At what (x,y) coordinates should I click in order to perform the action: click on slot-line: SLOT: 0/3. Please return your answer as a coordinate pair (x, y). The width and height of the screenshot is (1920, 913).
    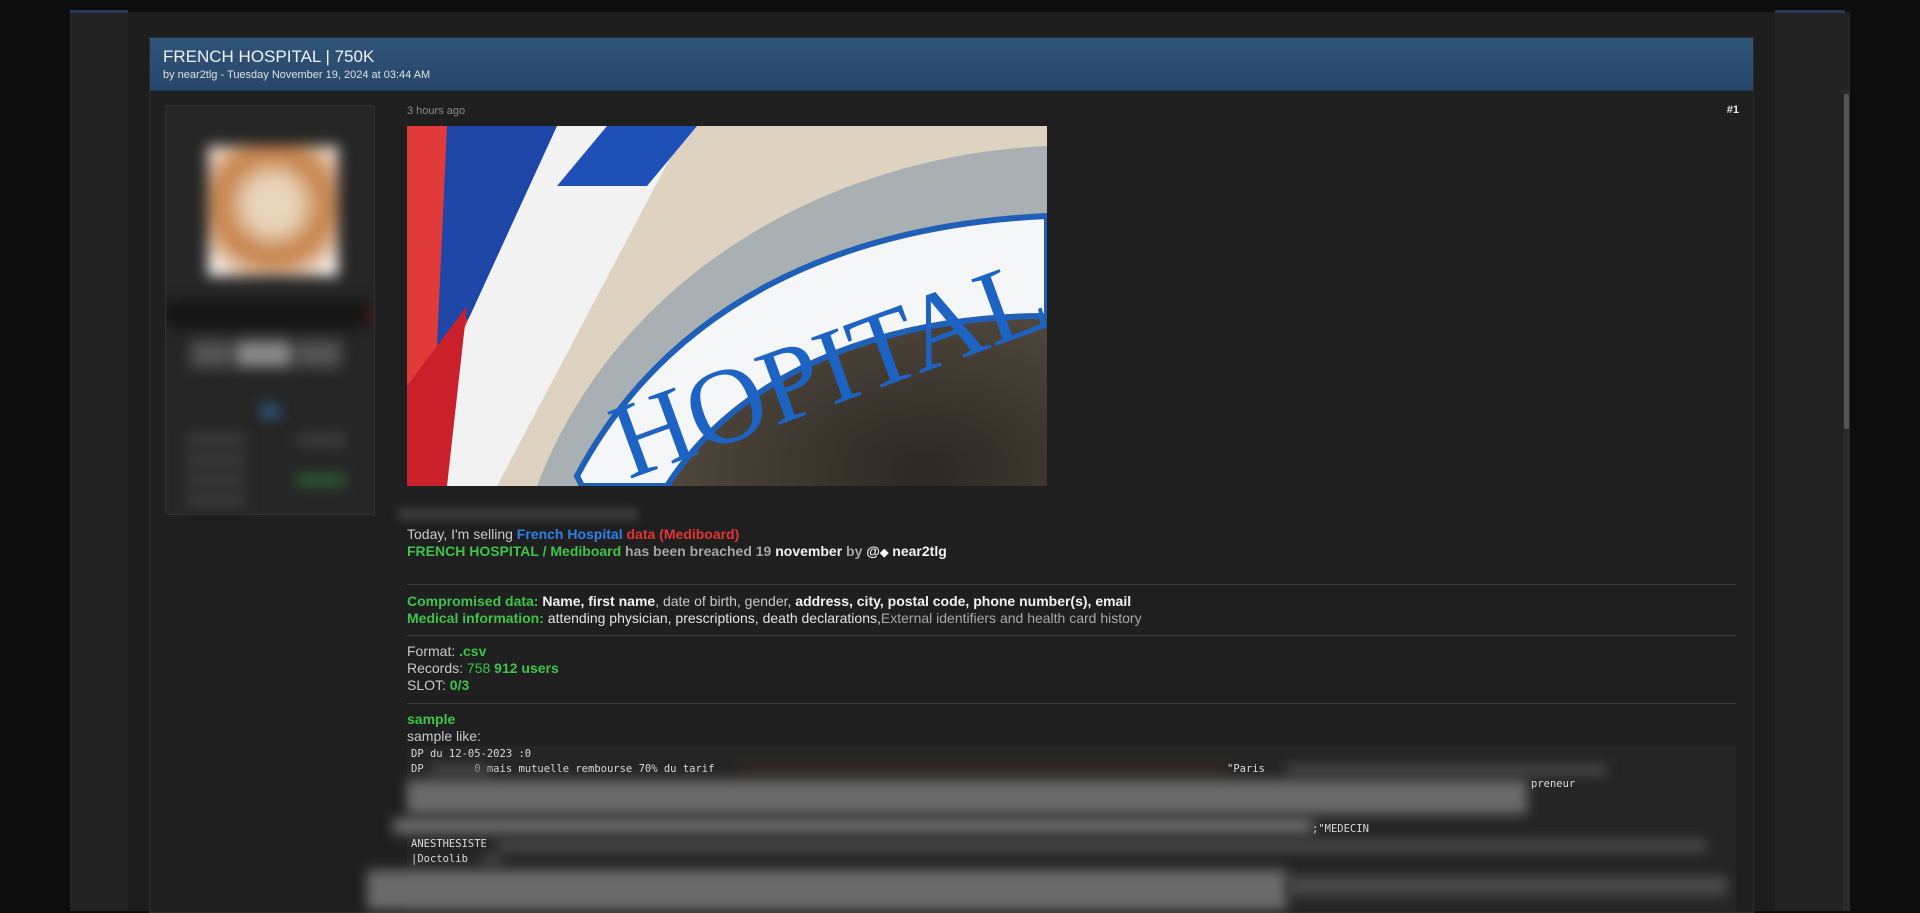
    Looking at the image, I should click on (438, 685).